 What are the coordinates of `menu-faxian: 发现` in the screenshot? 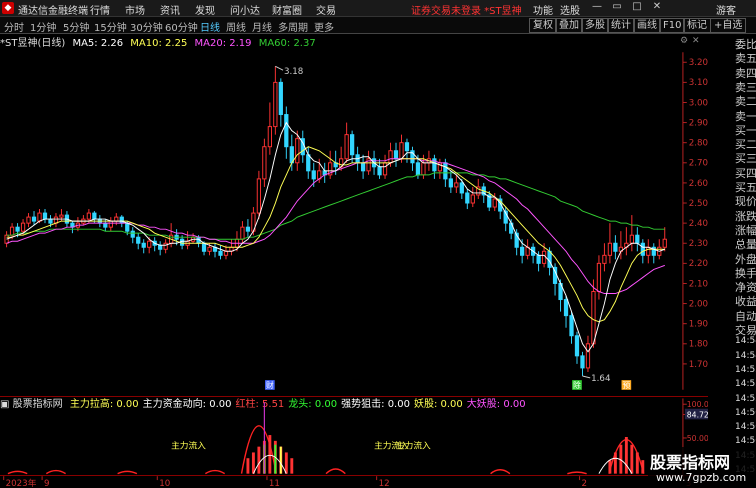 It's located at (205, 9).